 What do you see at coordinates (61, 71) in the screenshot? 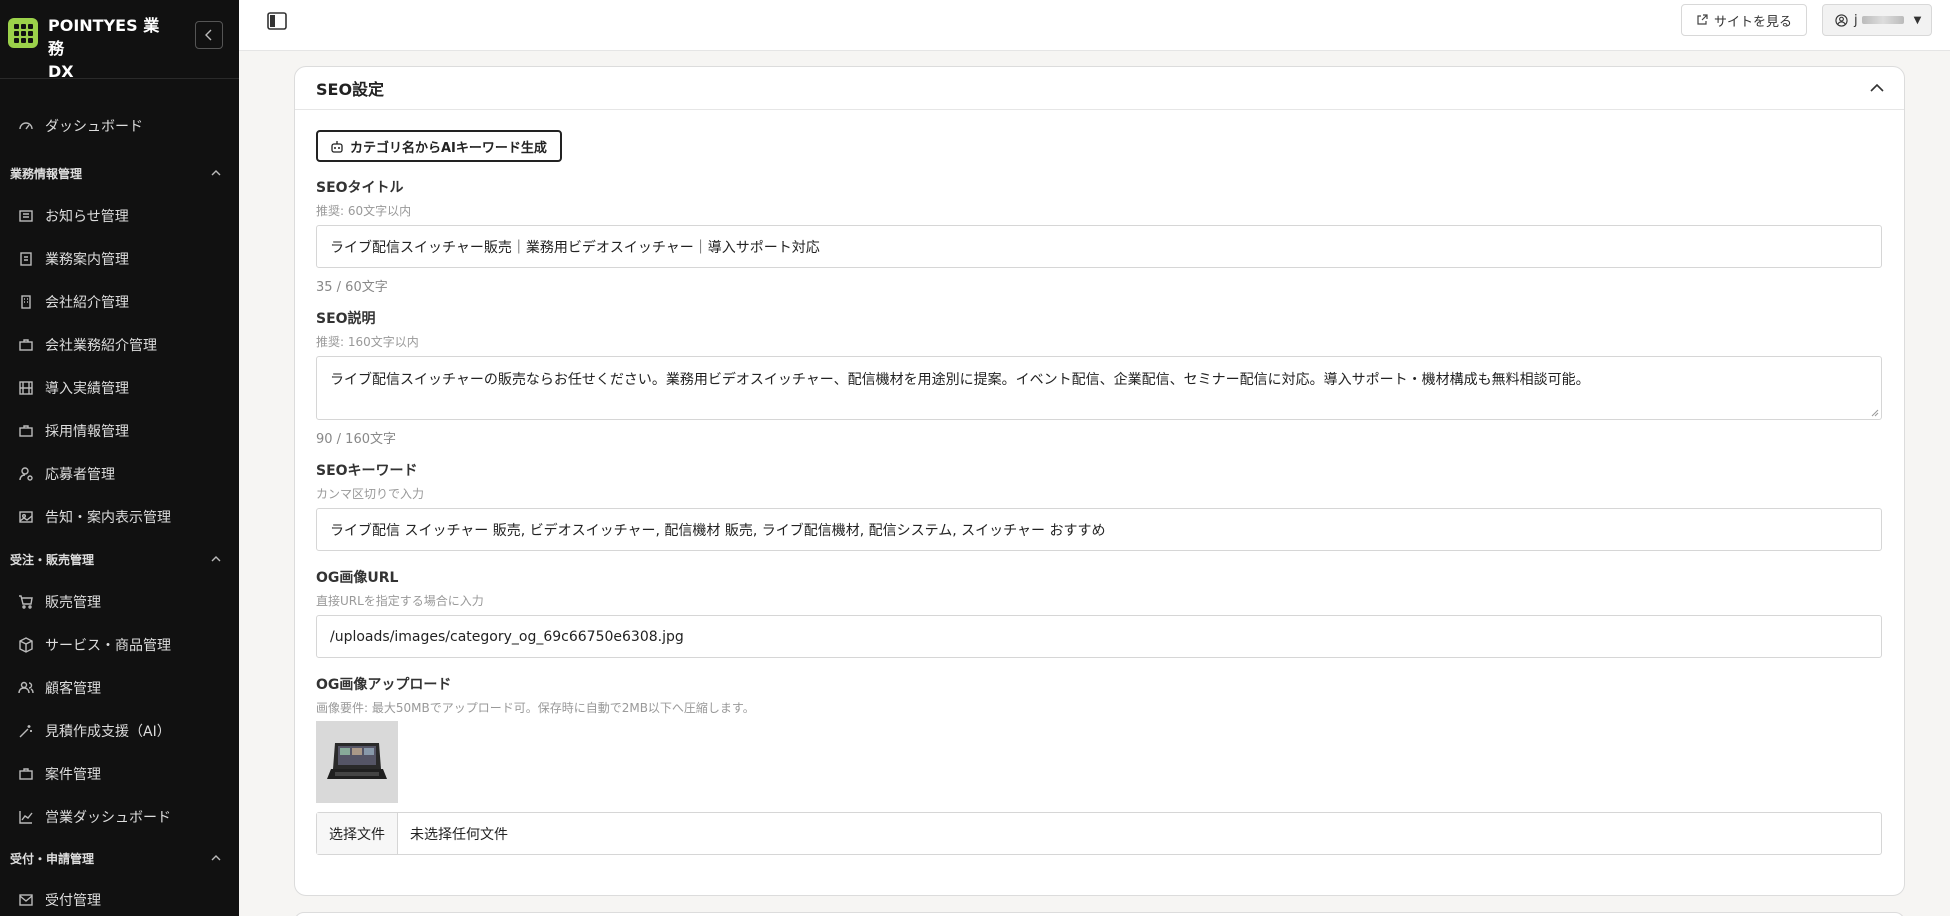
I see `app-title-line2: DX` at bounding box center [61, 71].